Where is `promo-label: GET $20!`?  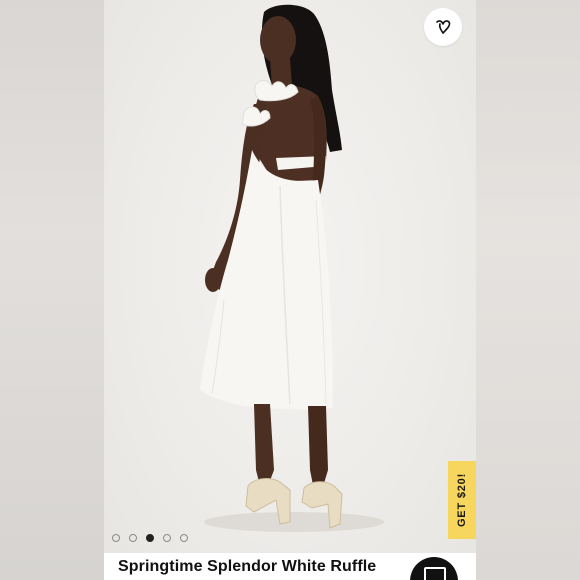 promo-label: GET $20! is located at coordinates (462, 500).